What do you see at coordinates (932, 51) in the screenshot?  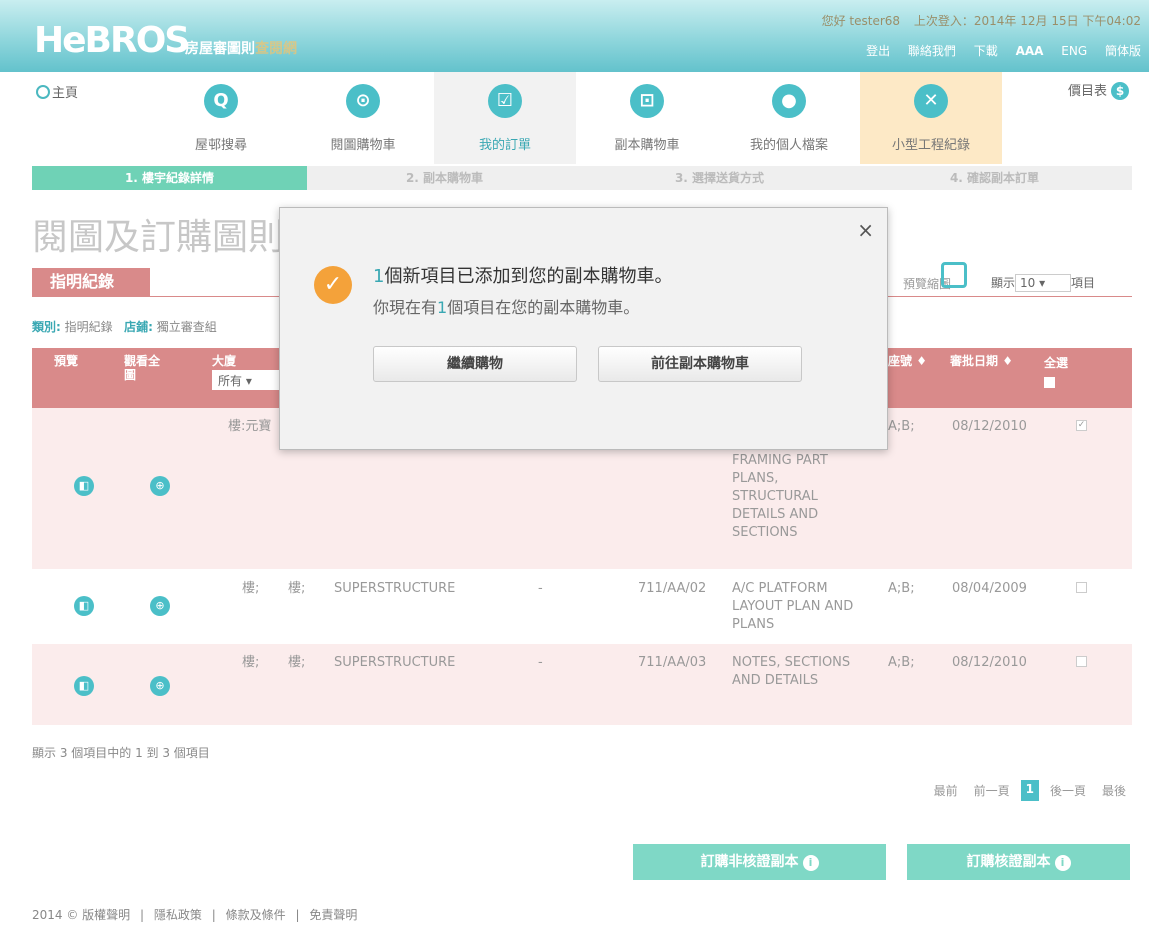 I see `contact-link: 聯絡我們` at bounding box center [932, 51].